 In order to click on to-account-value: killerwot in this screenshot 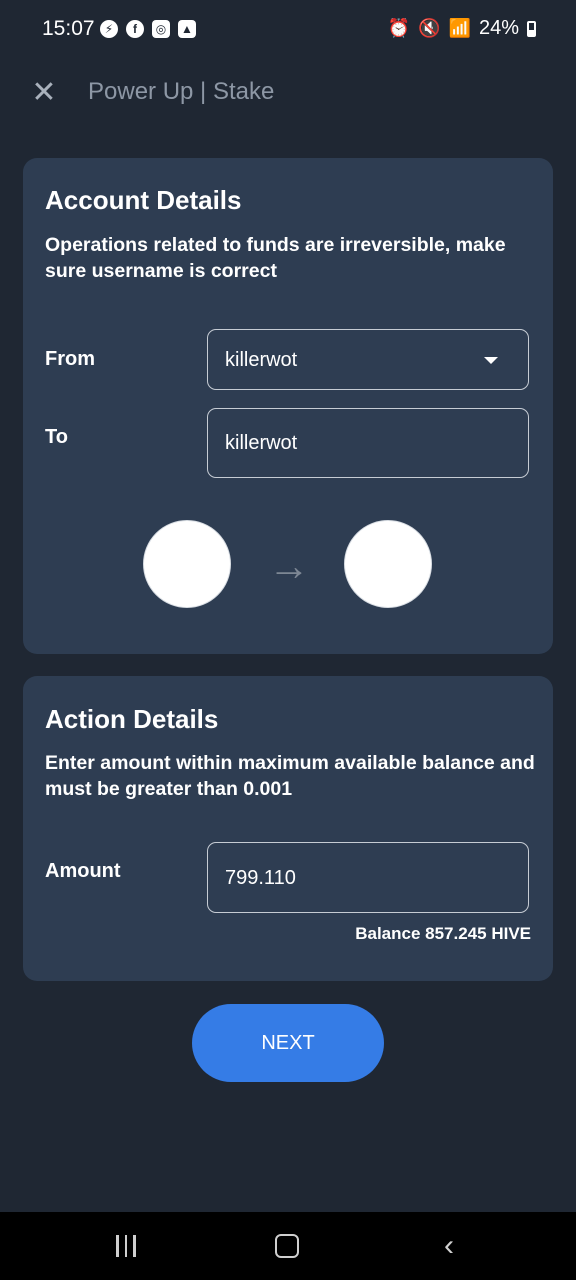, I will do `click(261, 443)`.